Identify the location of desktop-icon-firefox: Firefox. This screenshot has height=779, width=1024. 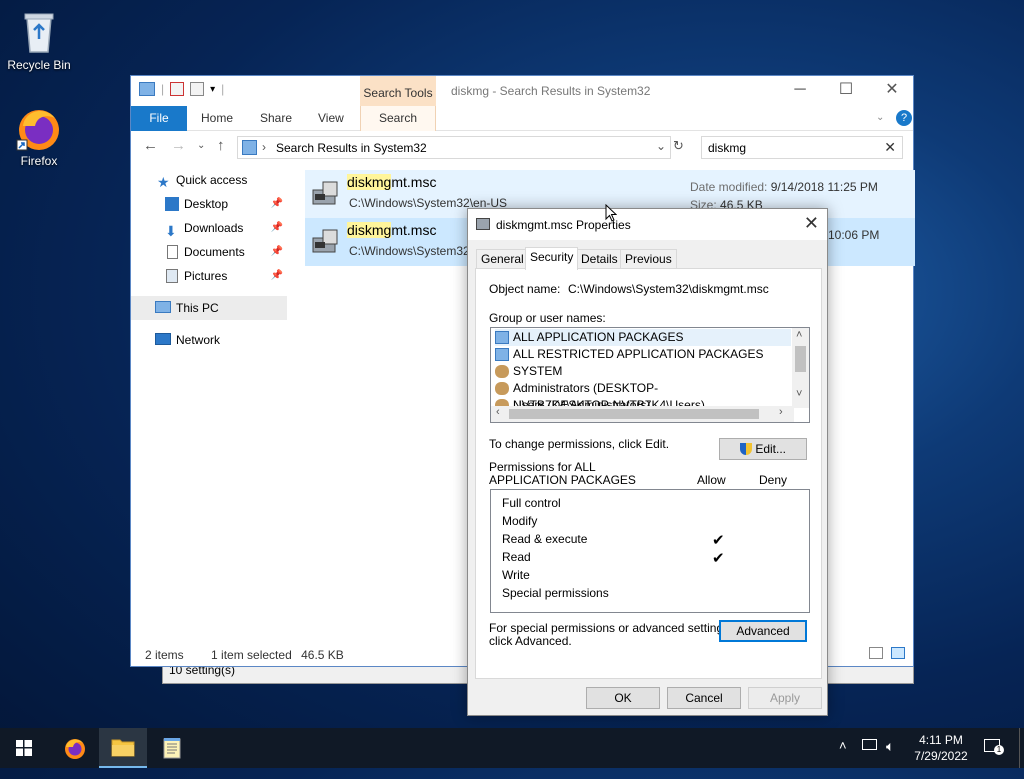
(39, 136).